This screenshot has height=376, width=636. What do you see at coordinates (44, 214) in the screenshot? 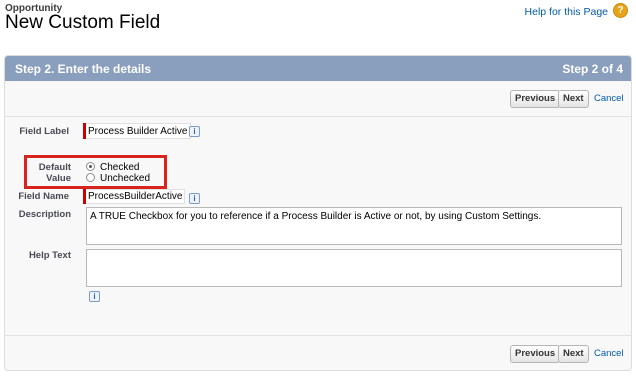
I see `description-label: Description` at bounding box center [44, 214].